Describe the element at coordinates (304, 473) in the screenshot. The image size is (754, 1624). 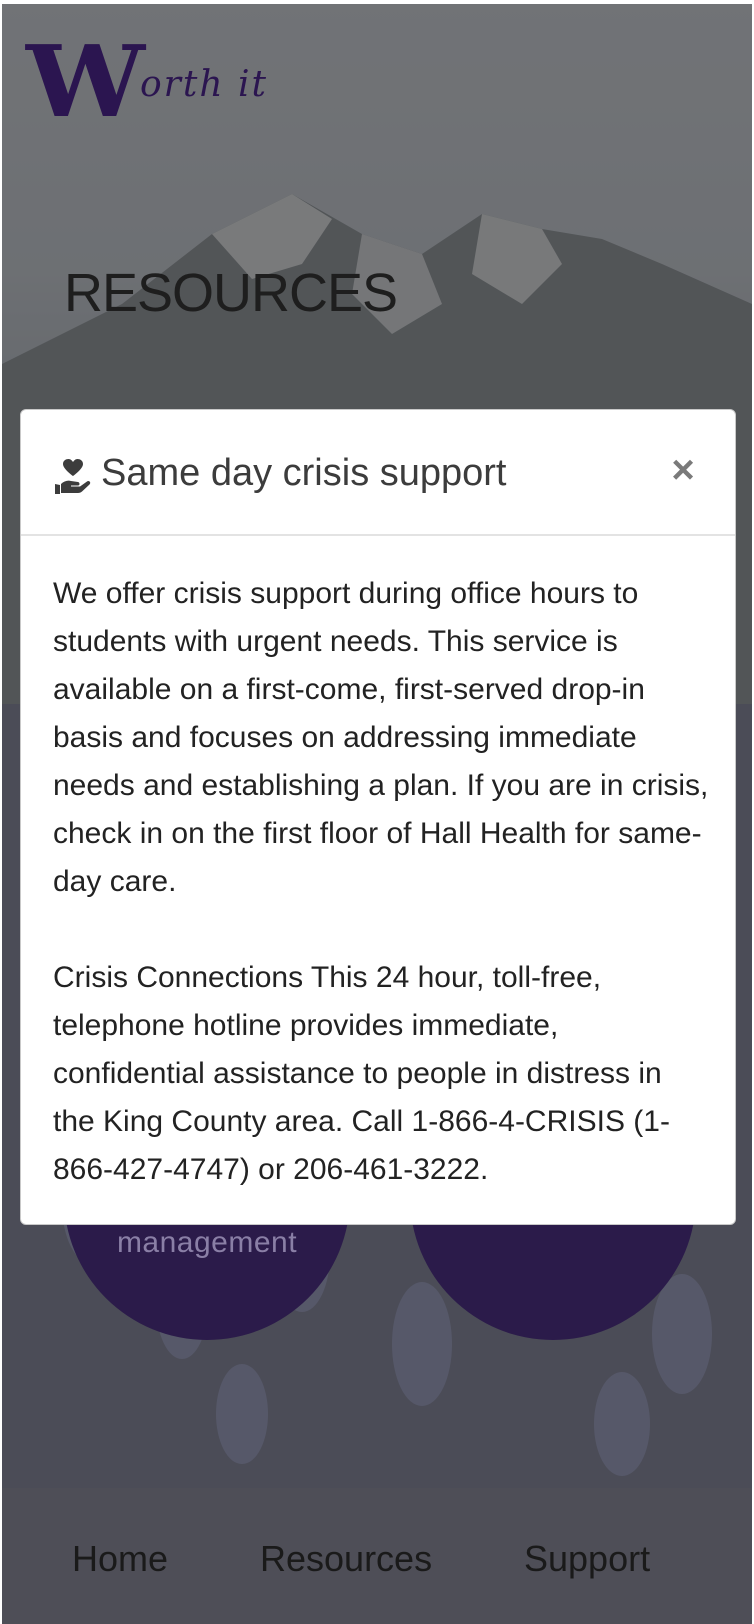
I see `modal-title: Same day crisis support` at that location.